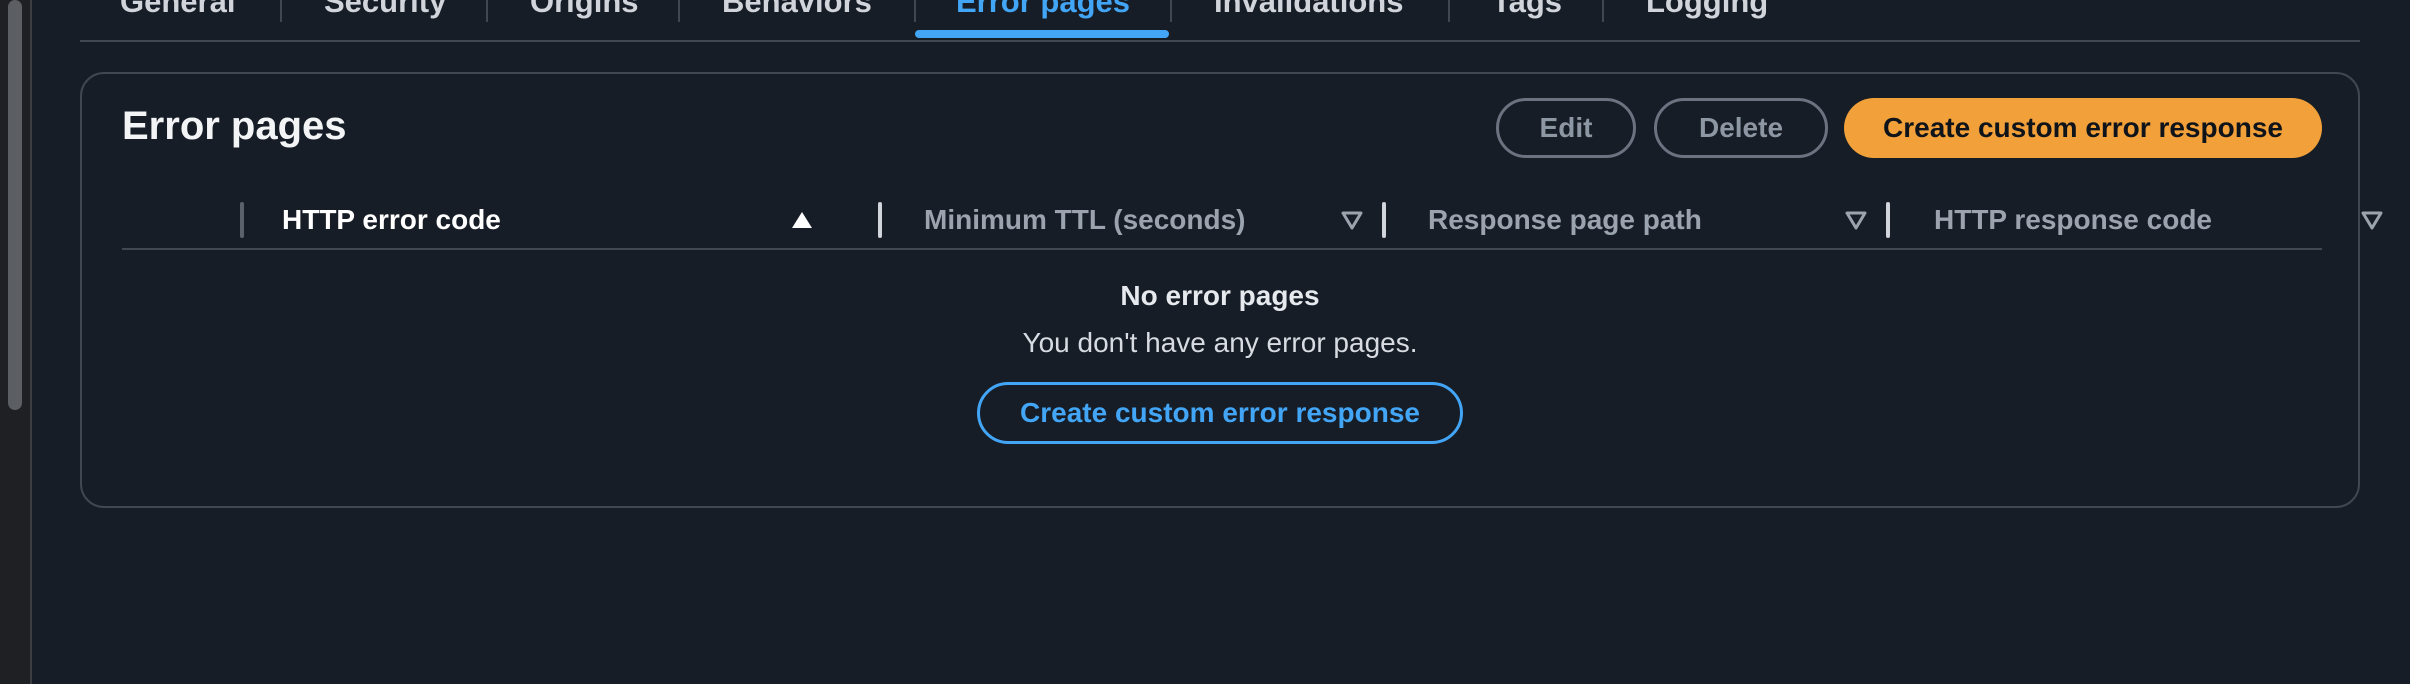 The height and width of the screenshot is (684, 2410). What do you see at coordinates (1220, 342) in the screenshot?
I see `empty-state-description: You don't have any error pages.` at bounding box center [1220, 342].